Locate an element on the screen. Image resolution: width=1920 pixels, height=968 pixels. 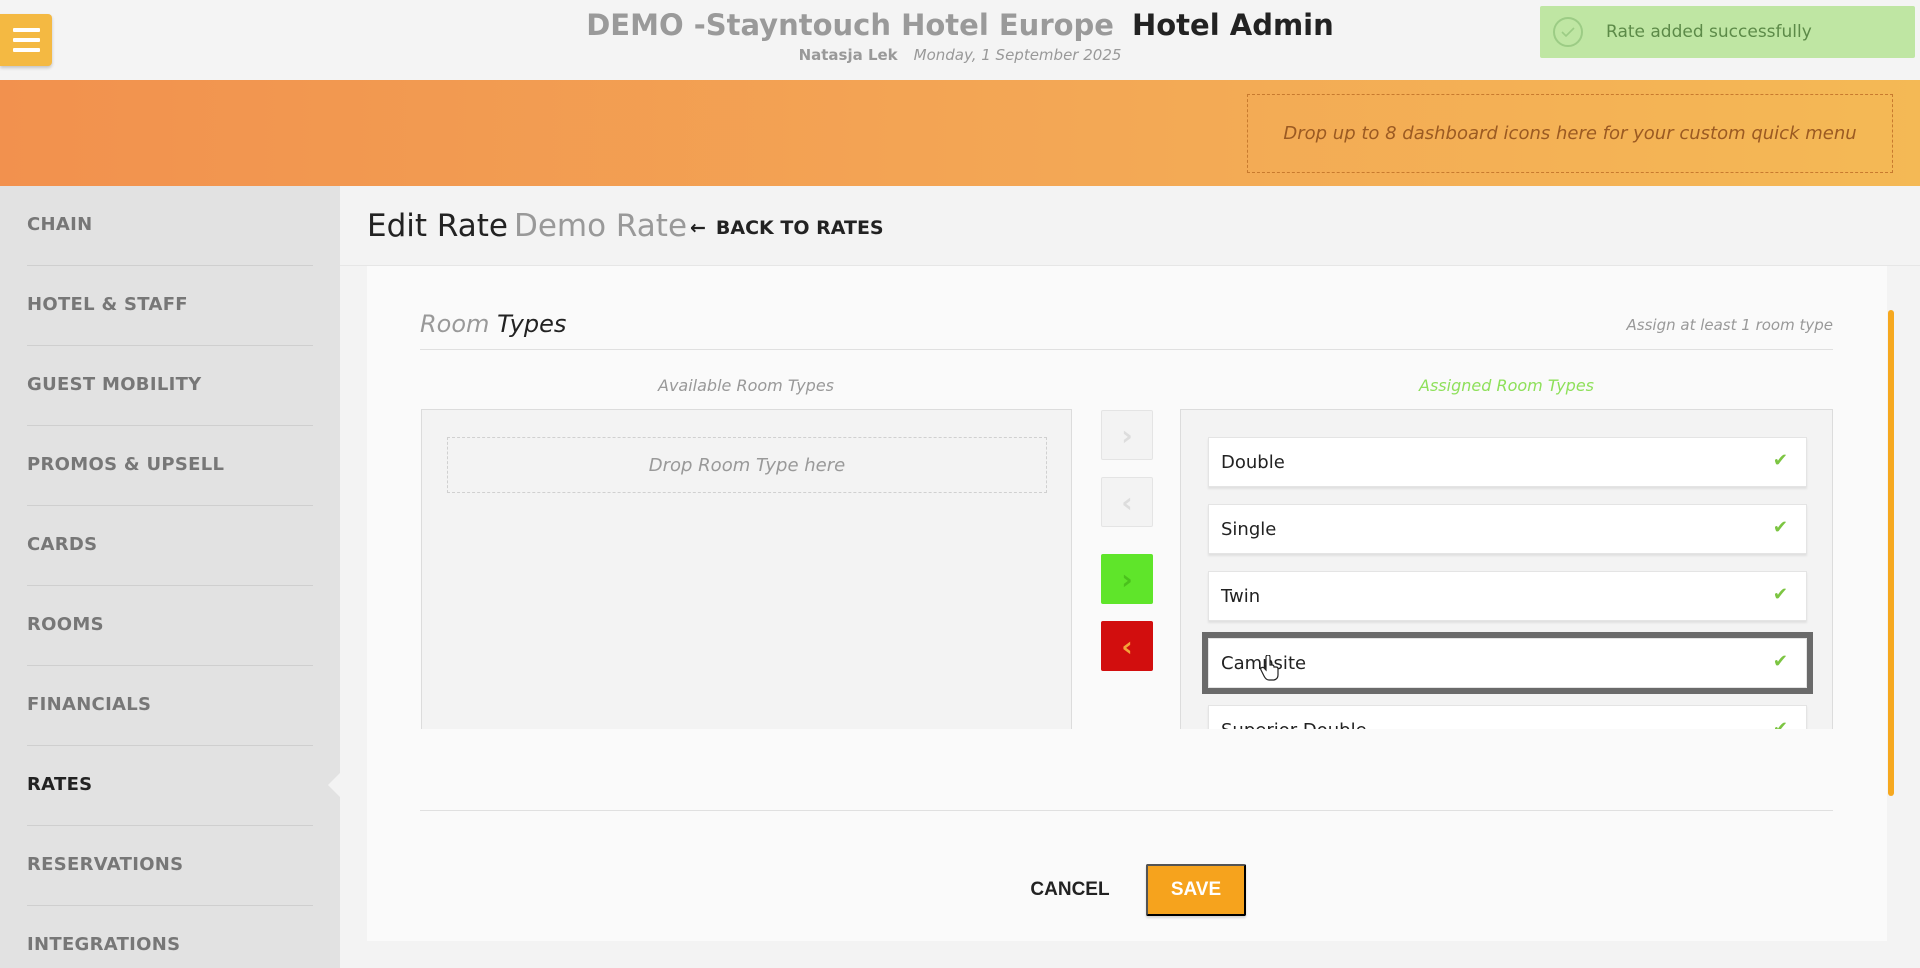
room-type-name: Double is located at coordinates (1253, 462).